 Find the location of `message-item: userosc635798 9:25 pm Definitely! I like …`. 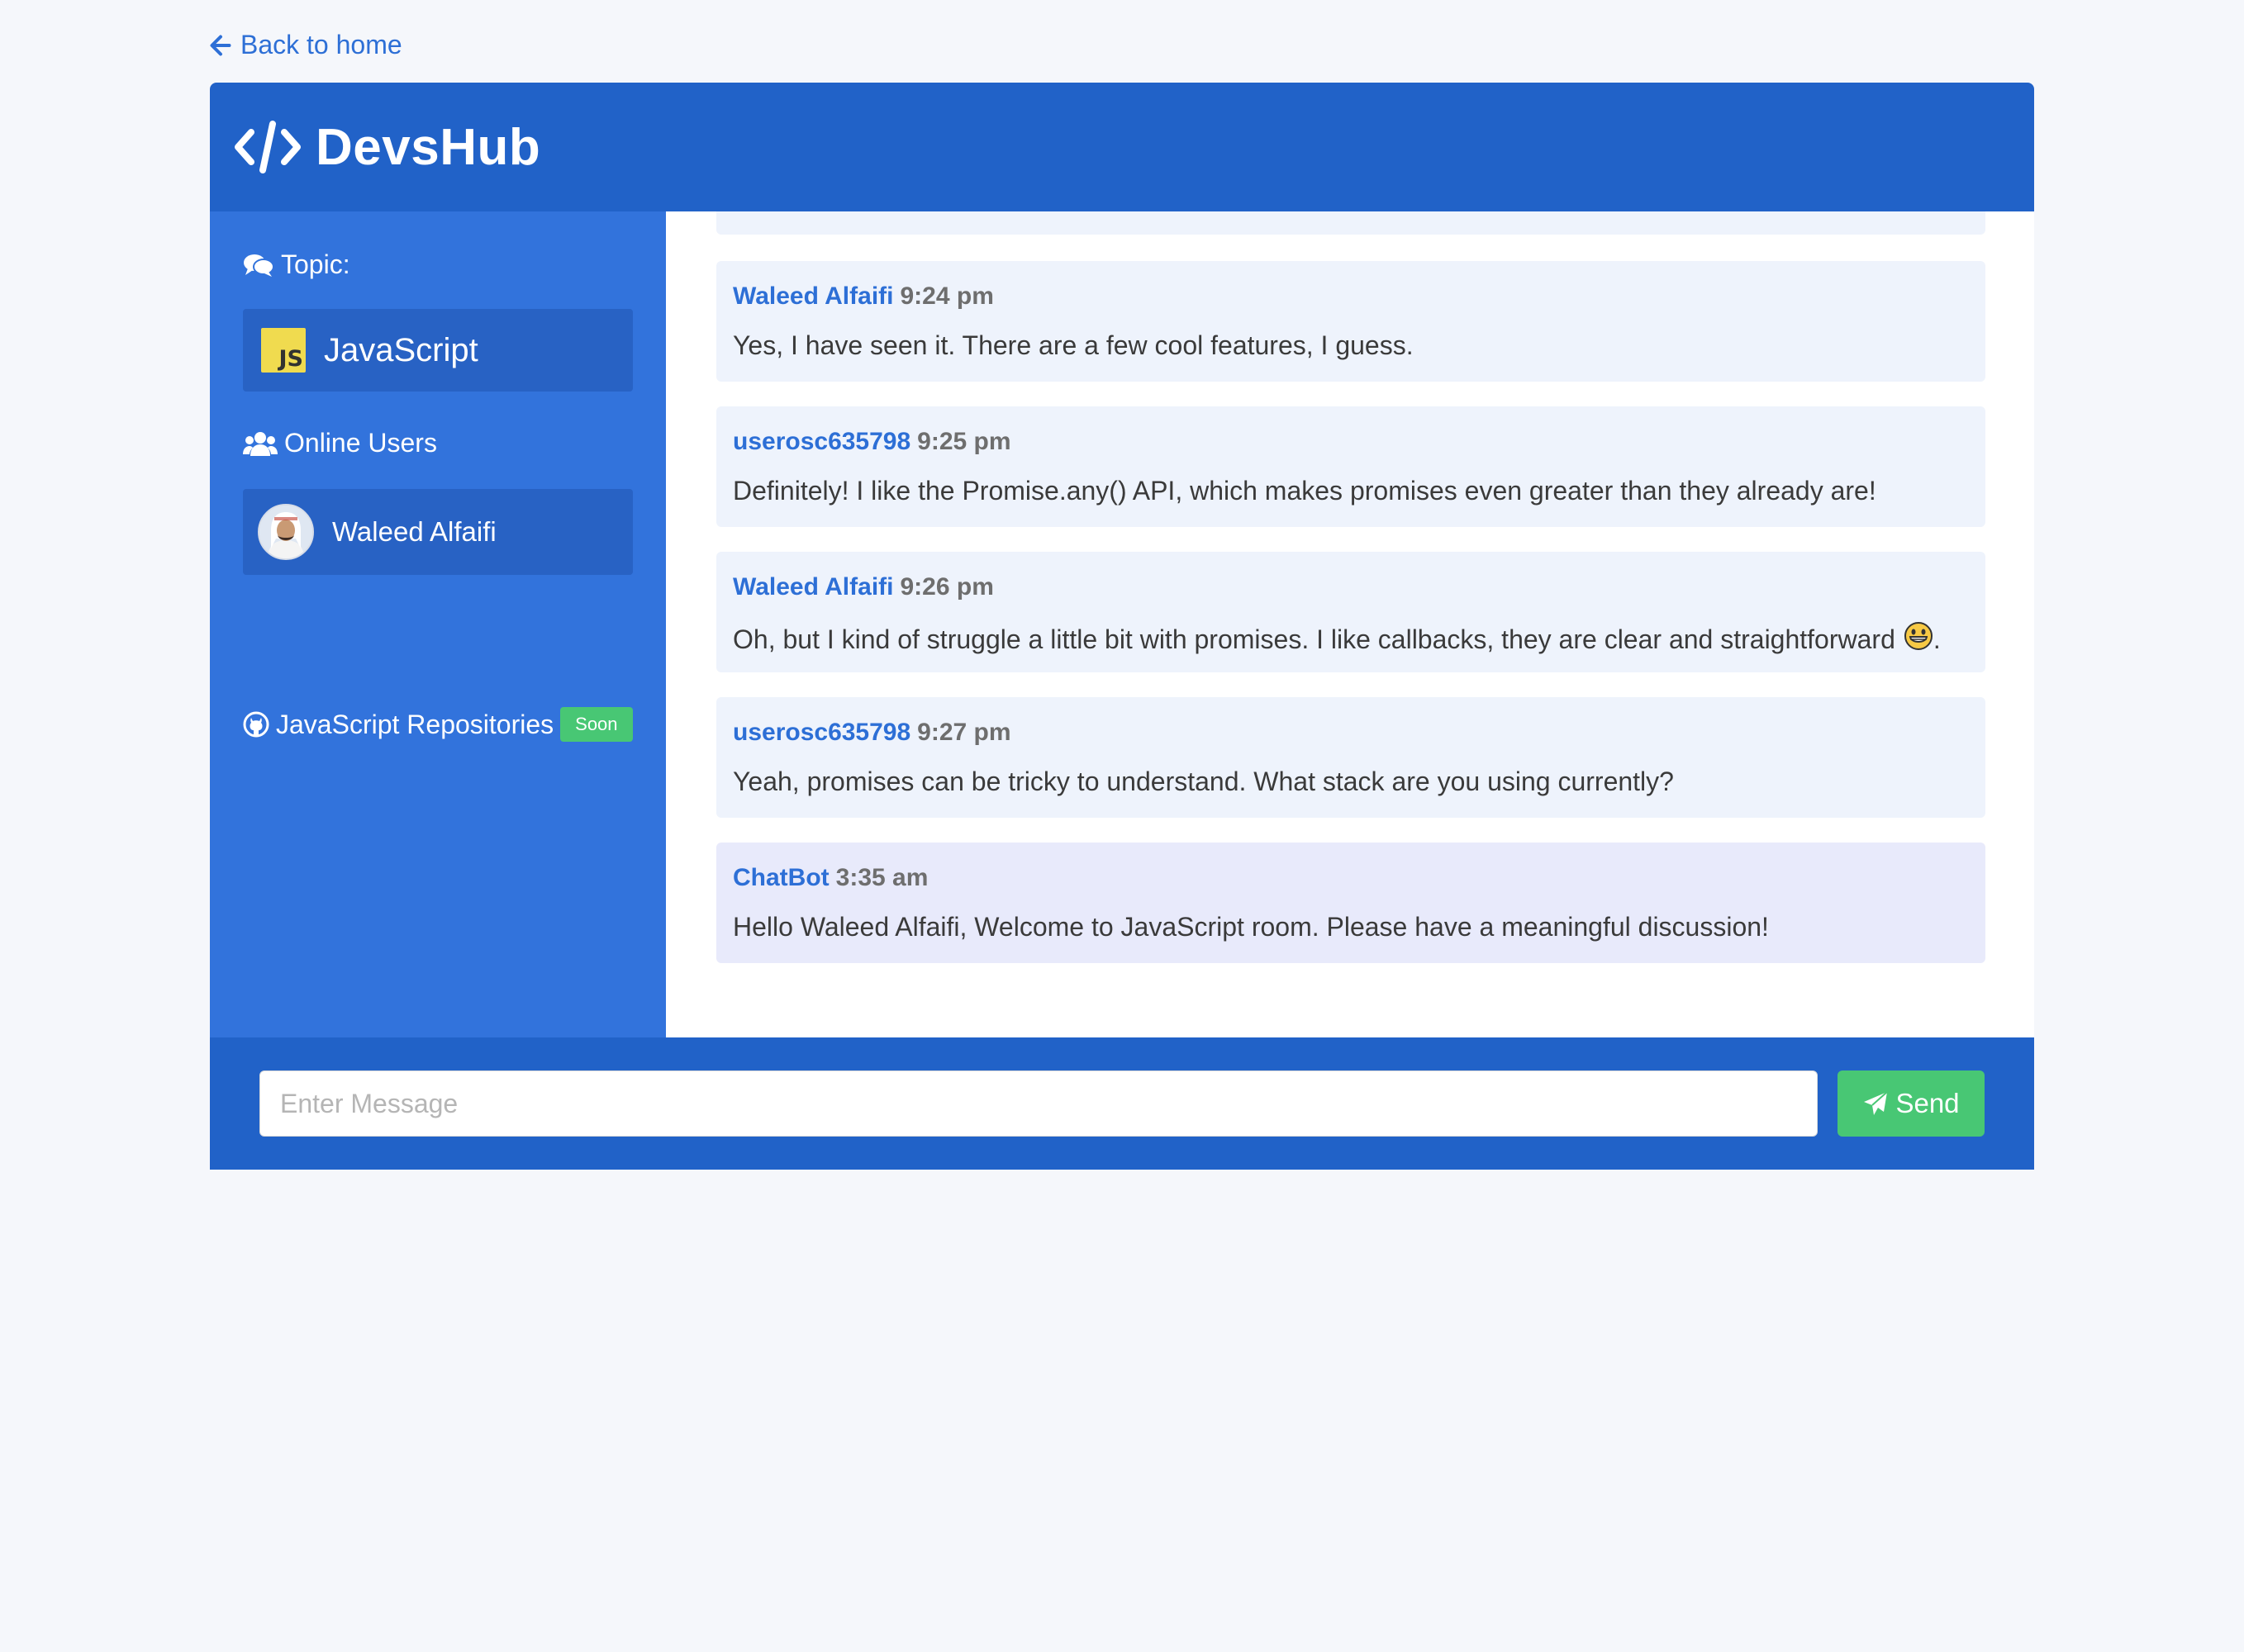

message-item: userosc635798 9:25 pm Definitely! I like … is located at coordinates (1350, 466).